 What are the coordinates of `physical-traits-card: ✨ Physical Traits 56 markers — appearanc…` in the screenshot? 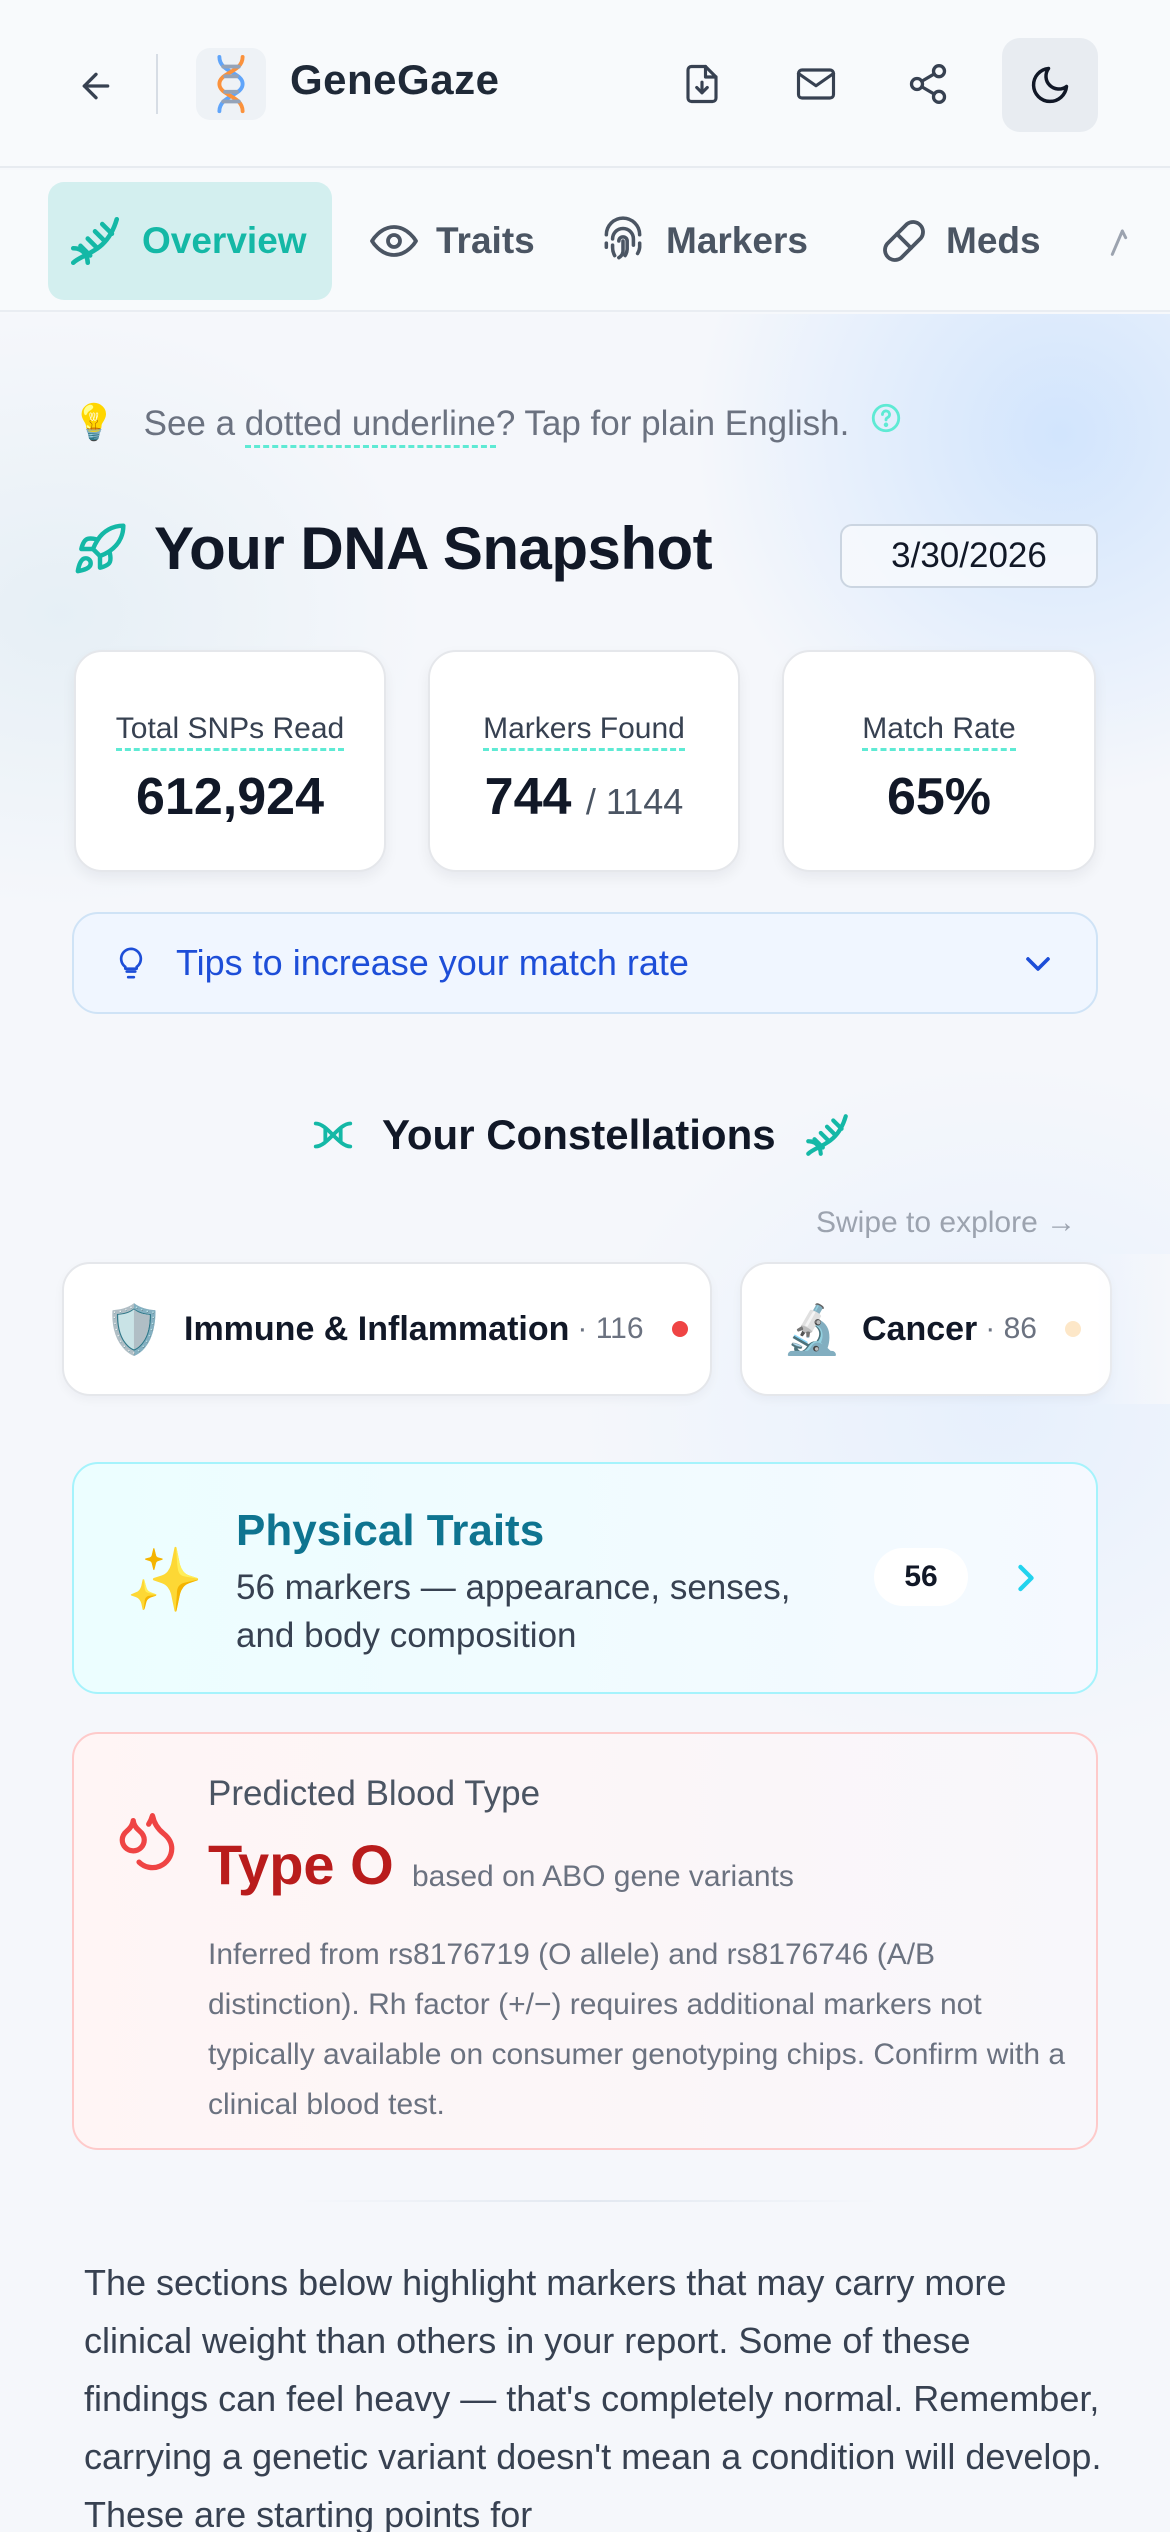 It's located at (585, 1578).